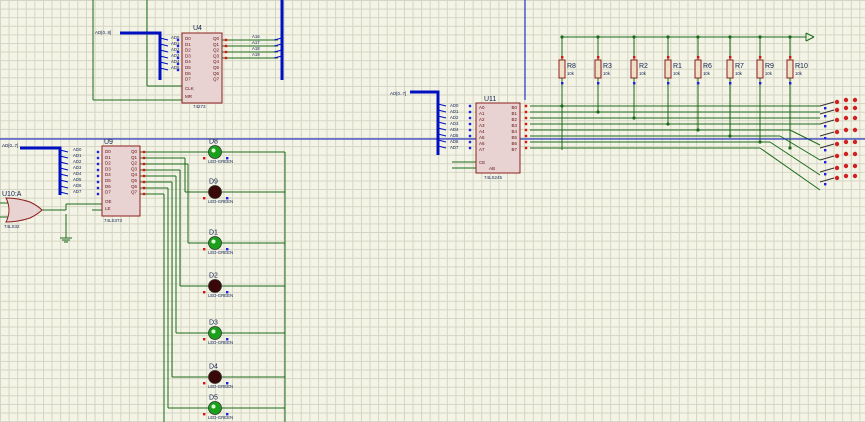 The image size is (865, 422). Describe the element at coordinates (199, 106) in the screenshot. I see `chip-part: 74273` at that location.